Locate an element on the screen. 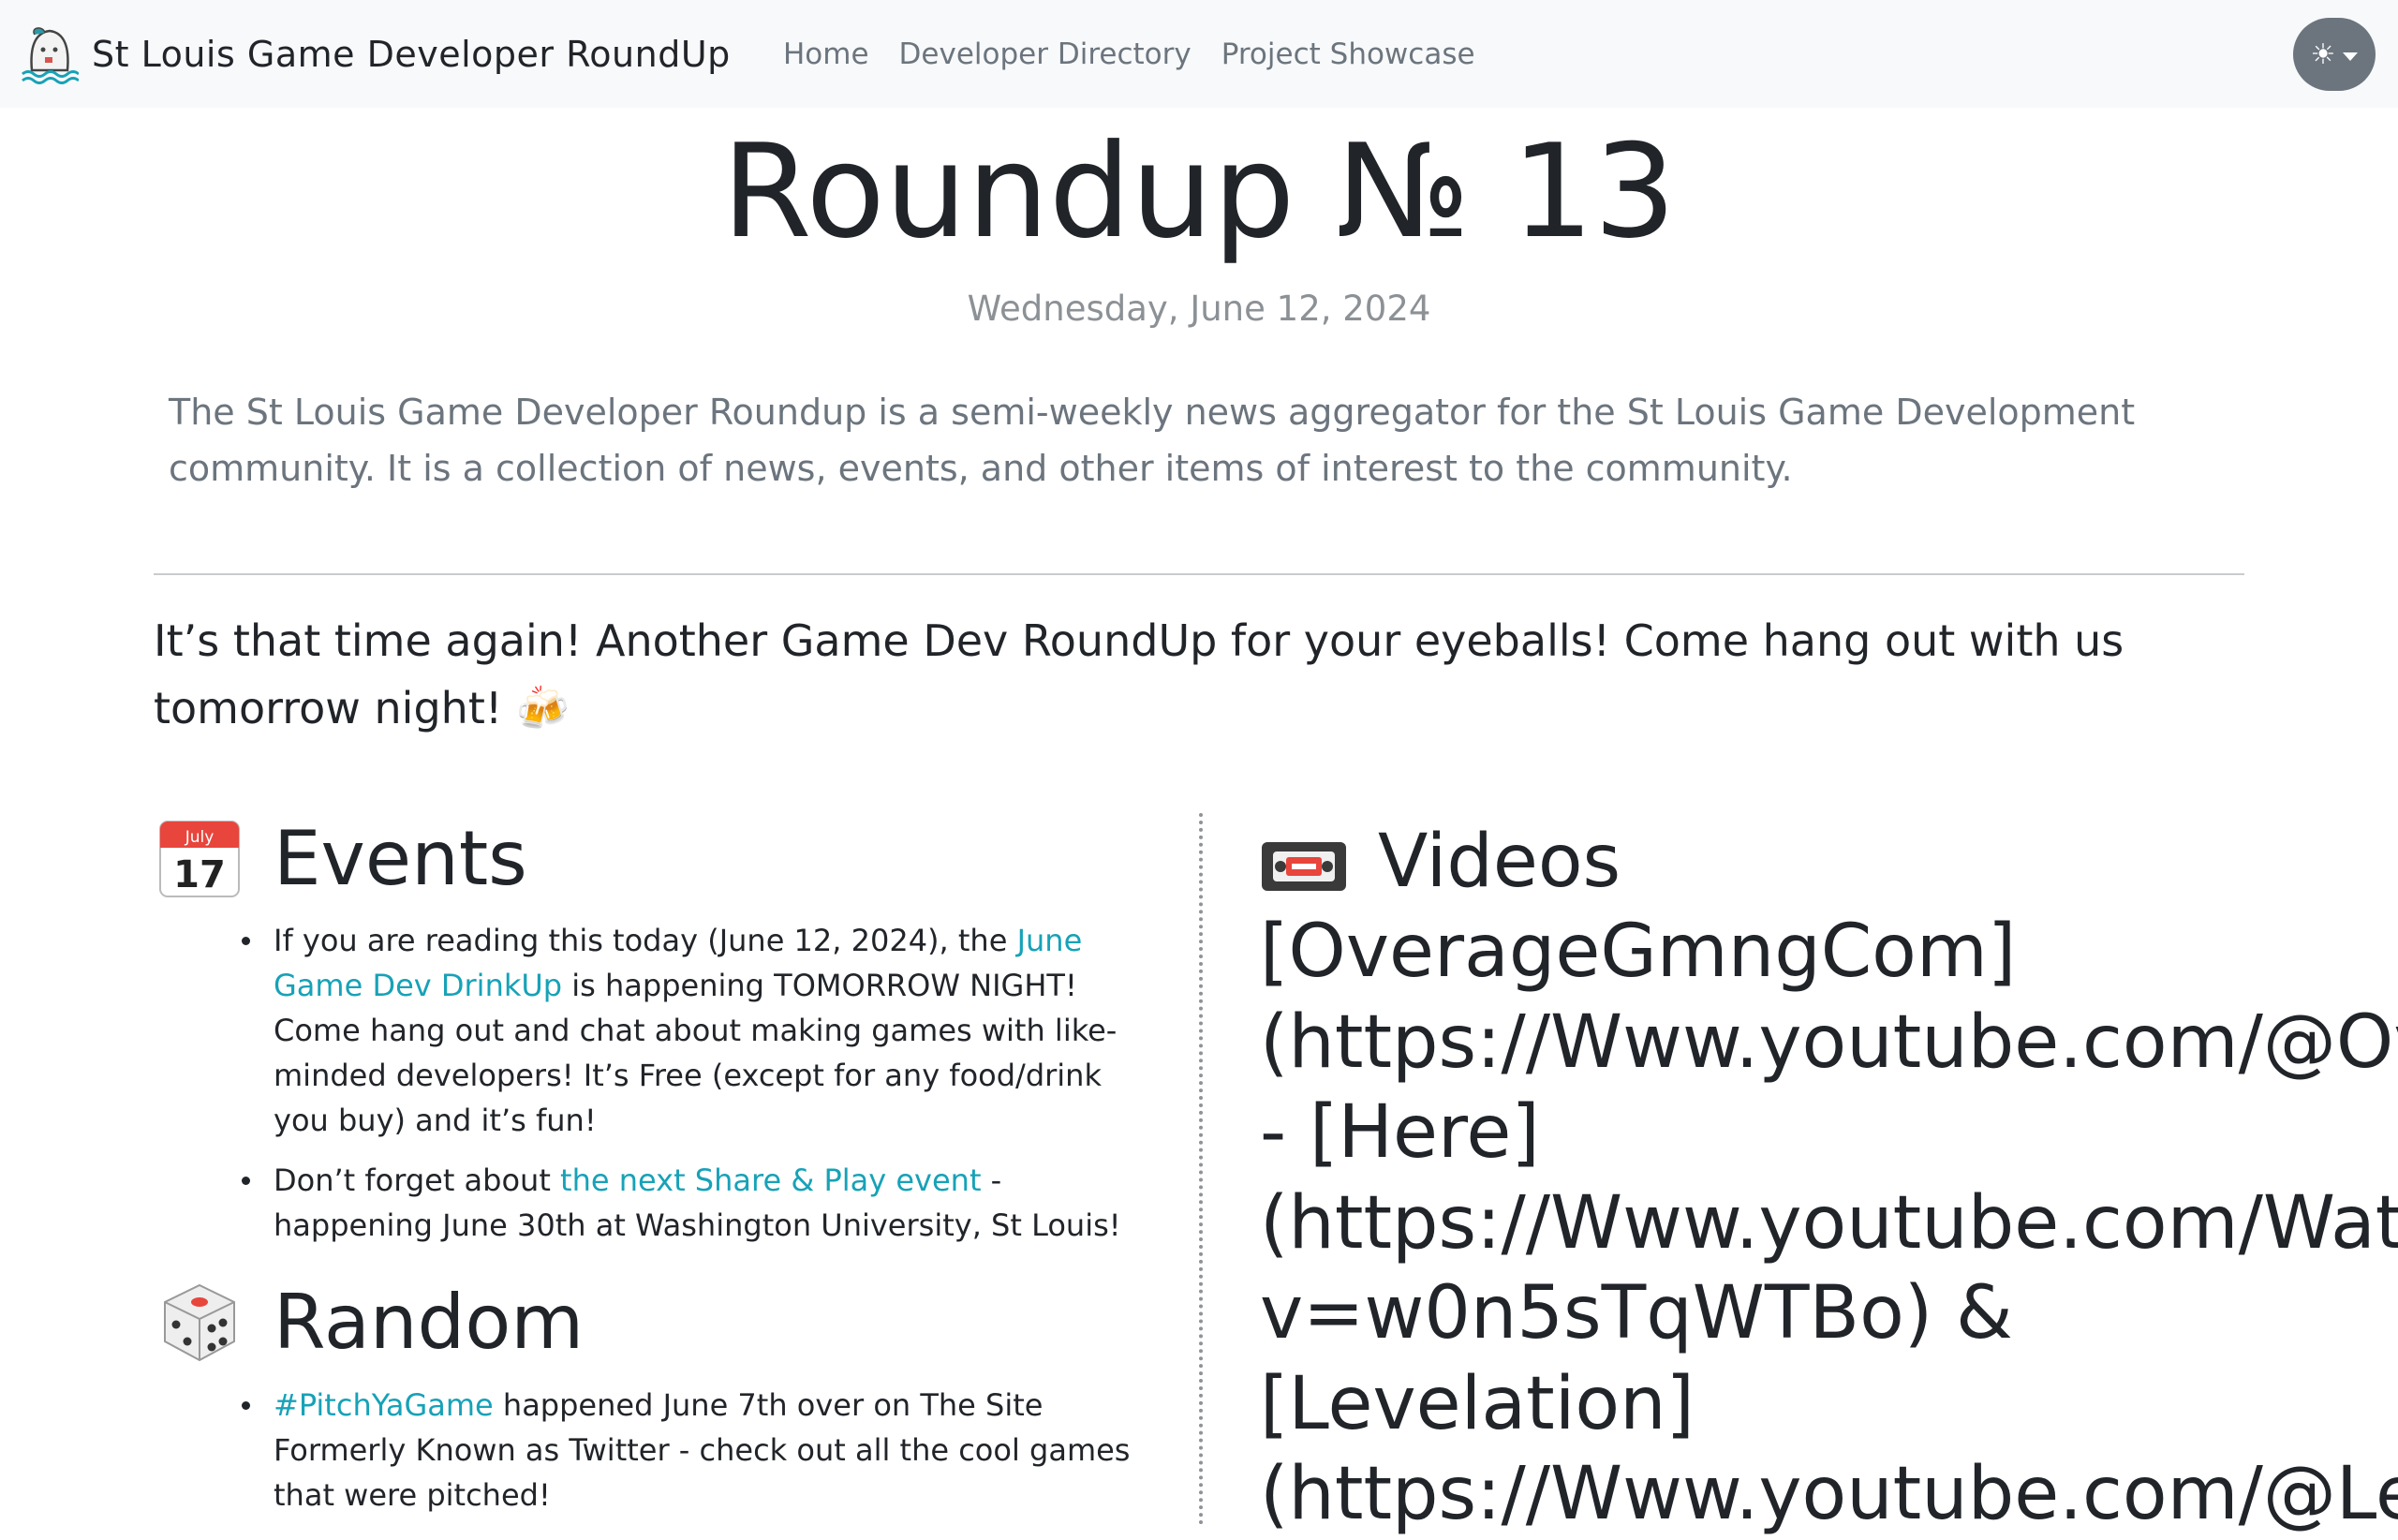  calendar-icon: July 17 is located at coordinates (199, 859).